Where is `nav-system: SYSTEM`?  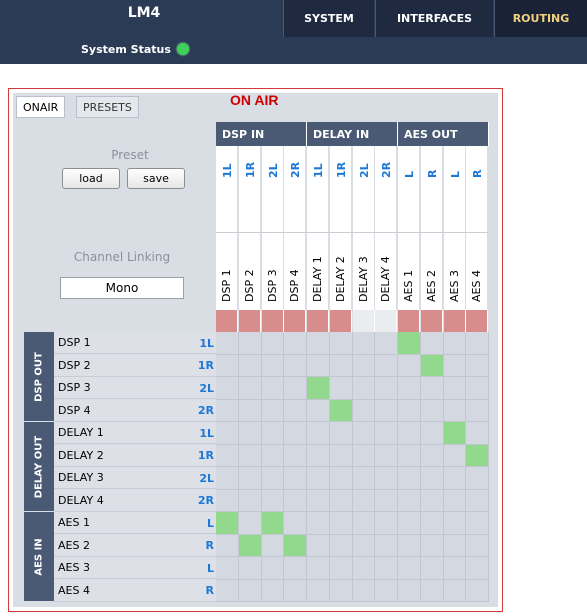
nav-system: SYSTEM is located at coordinates (328, 18).